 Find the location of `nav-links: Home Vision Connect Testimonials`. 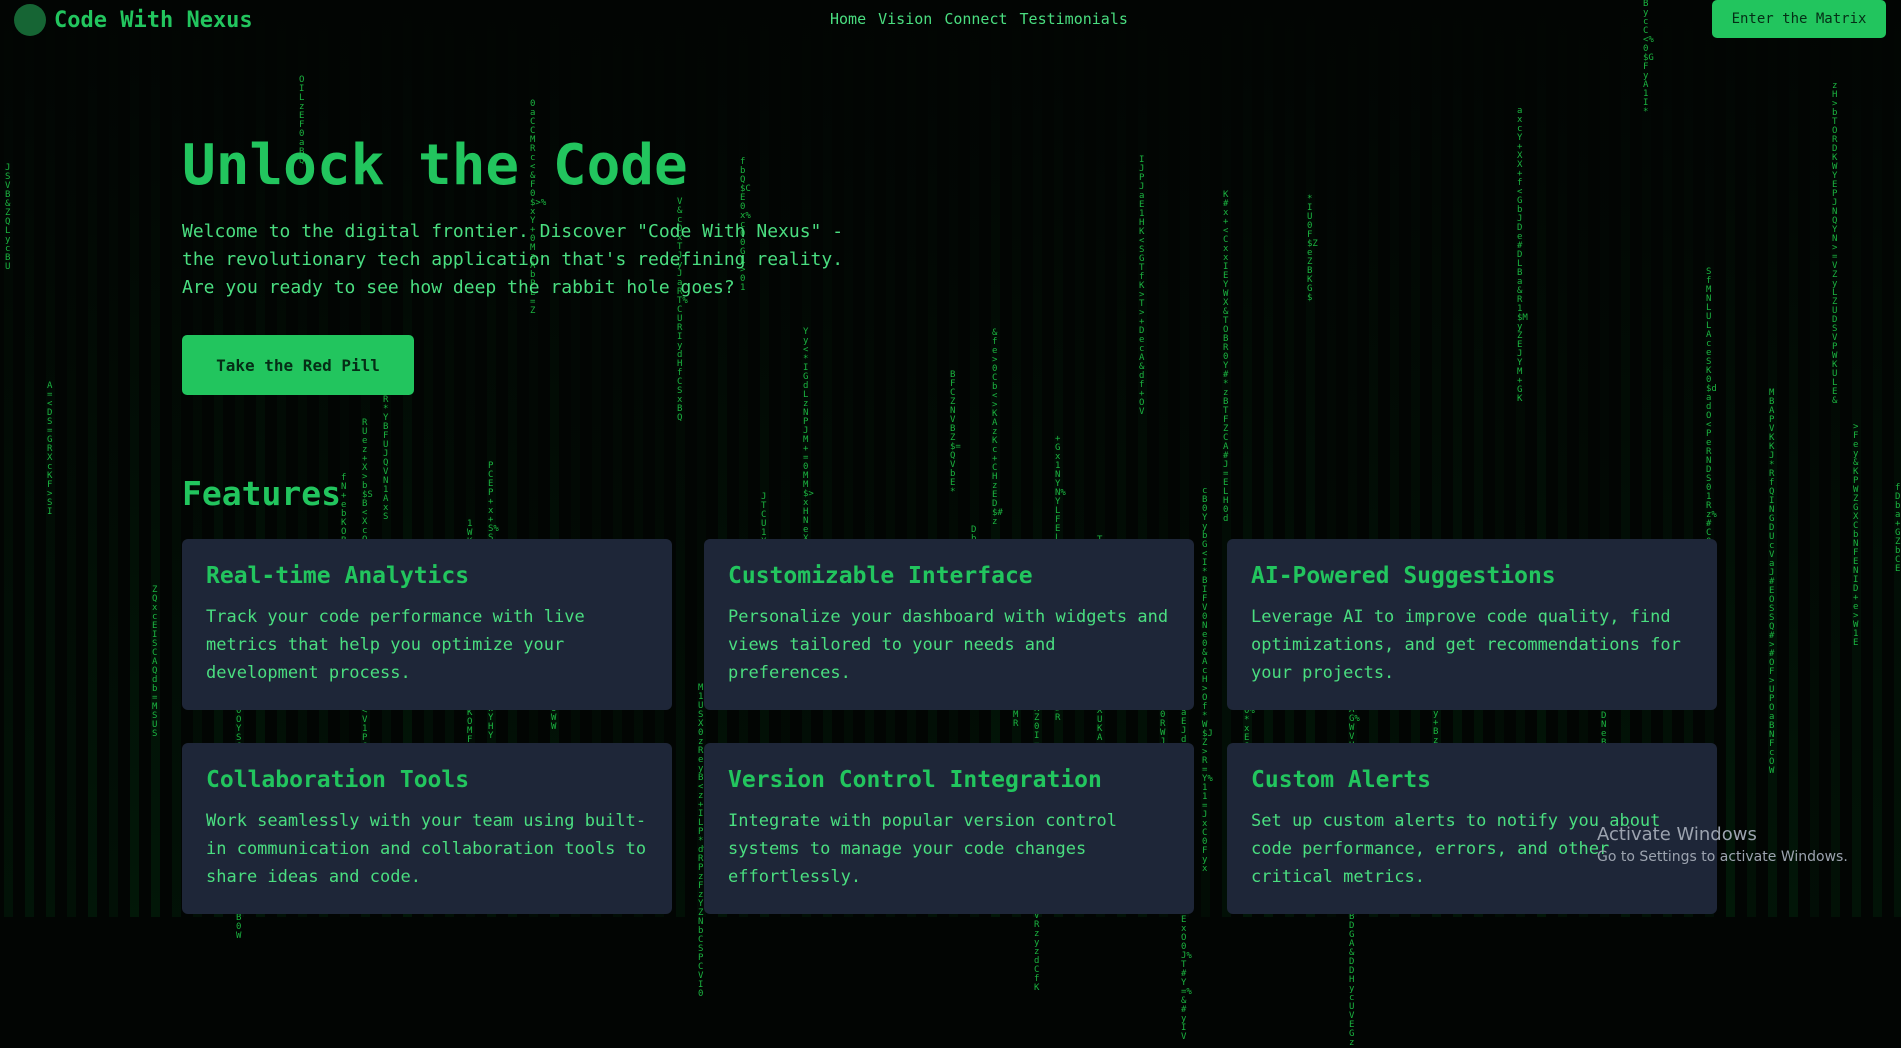

nav-links: Home Vision Connect Testimonials is located at coordinates (979, 19).